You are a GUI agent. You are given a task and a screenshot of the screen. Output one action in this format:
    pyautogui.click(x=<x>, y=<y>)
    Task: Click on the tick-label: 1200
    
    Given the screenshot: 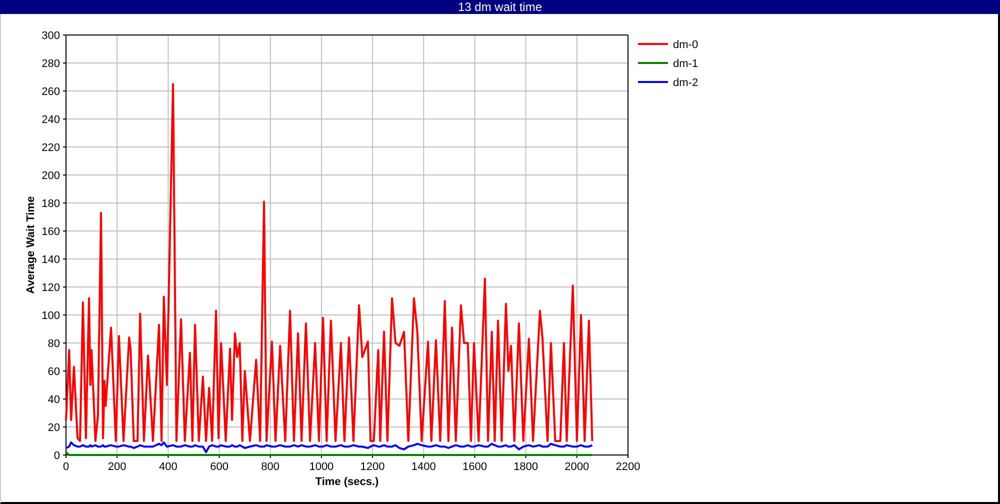 What is the action you would take?
    pyautogui.click(x=372, y=467)
    